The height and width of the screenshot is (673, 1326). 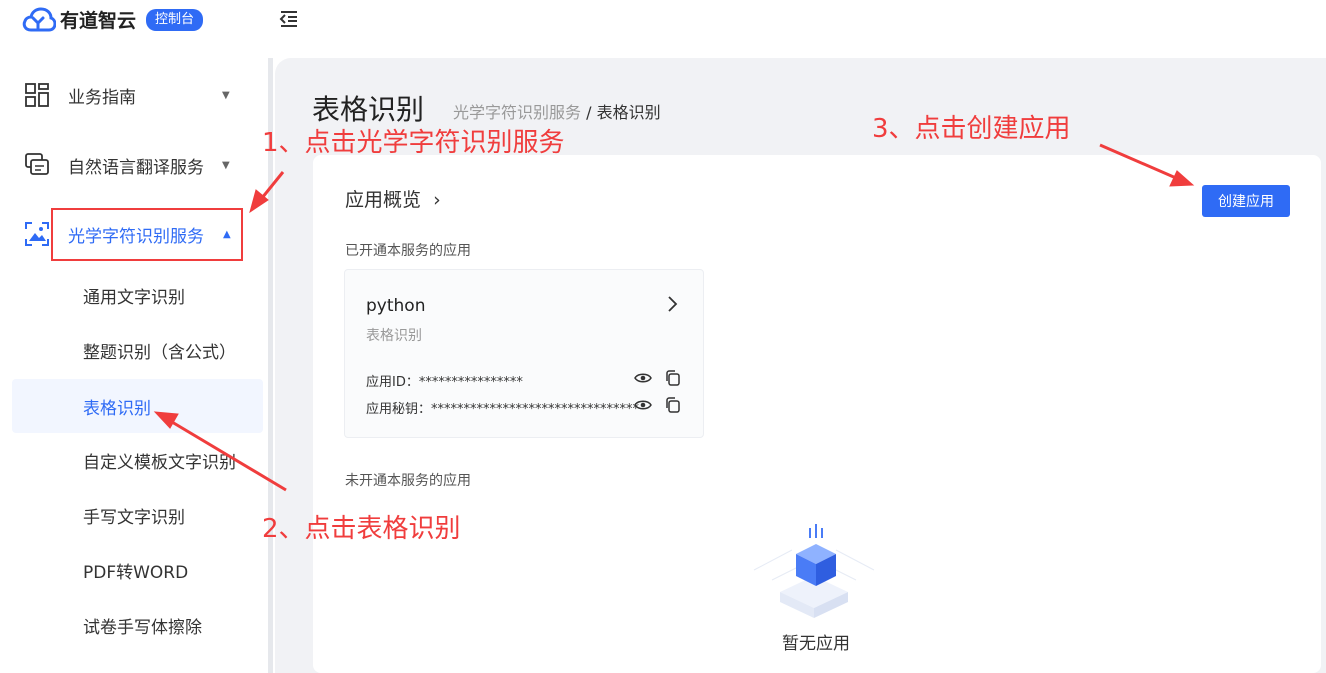 I want to click on annotation-step-2: 2、点击表格识别, so click(x=361, y=529).